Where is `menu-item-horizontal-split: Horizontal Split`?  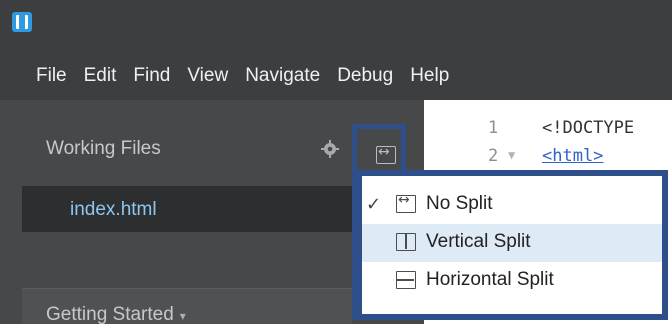 menu-item-horizontal-split: Horizontal Split is located at coordinates (512, 281).